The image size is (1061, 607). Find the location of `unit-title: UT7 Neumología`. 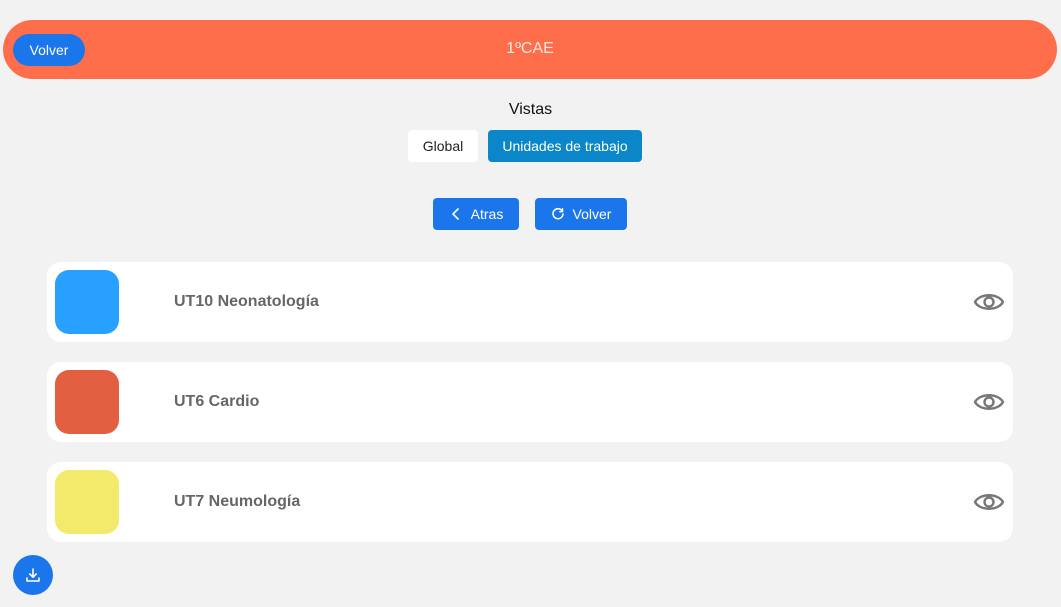

unit-title: UT7 Neumología is located at coordinates (237, 501).